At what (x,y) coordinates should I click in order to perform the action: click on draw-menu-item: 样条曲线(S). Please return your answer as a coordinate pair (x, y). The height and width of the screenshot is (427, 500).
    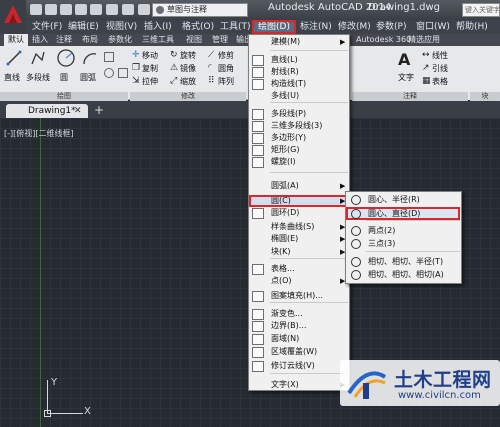
    Looking at the image, I should click on (299, 227).